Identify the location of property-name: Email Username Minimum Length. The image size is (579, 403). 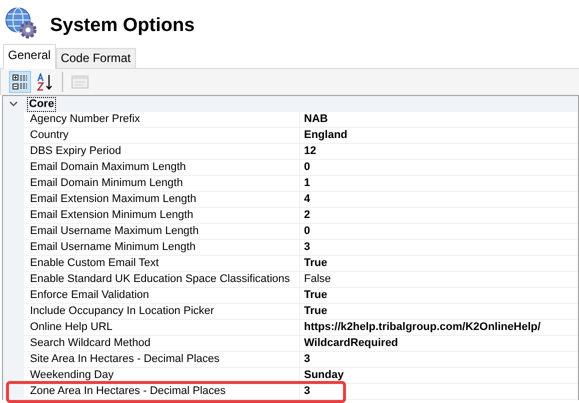
(162, 248).